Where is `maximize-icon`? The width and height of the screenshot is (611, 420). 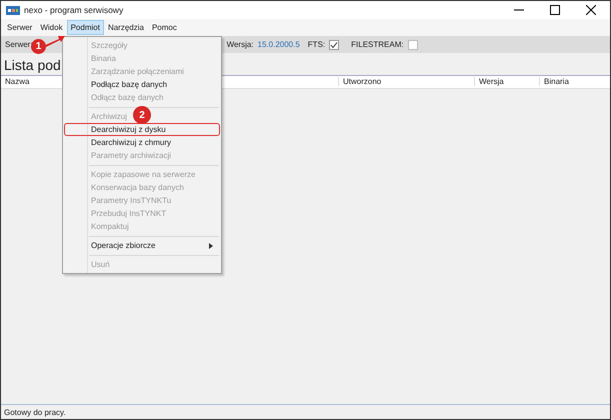
maximize-icon is located at coordinates (555, 10).